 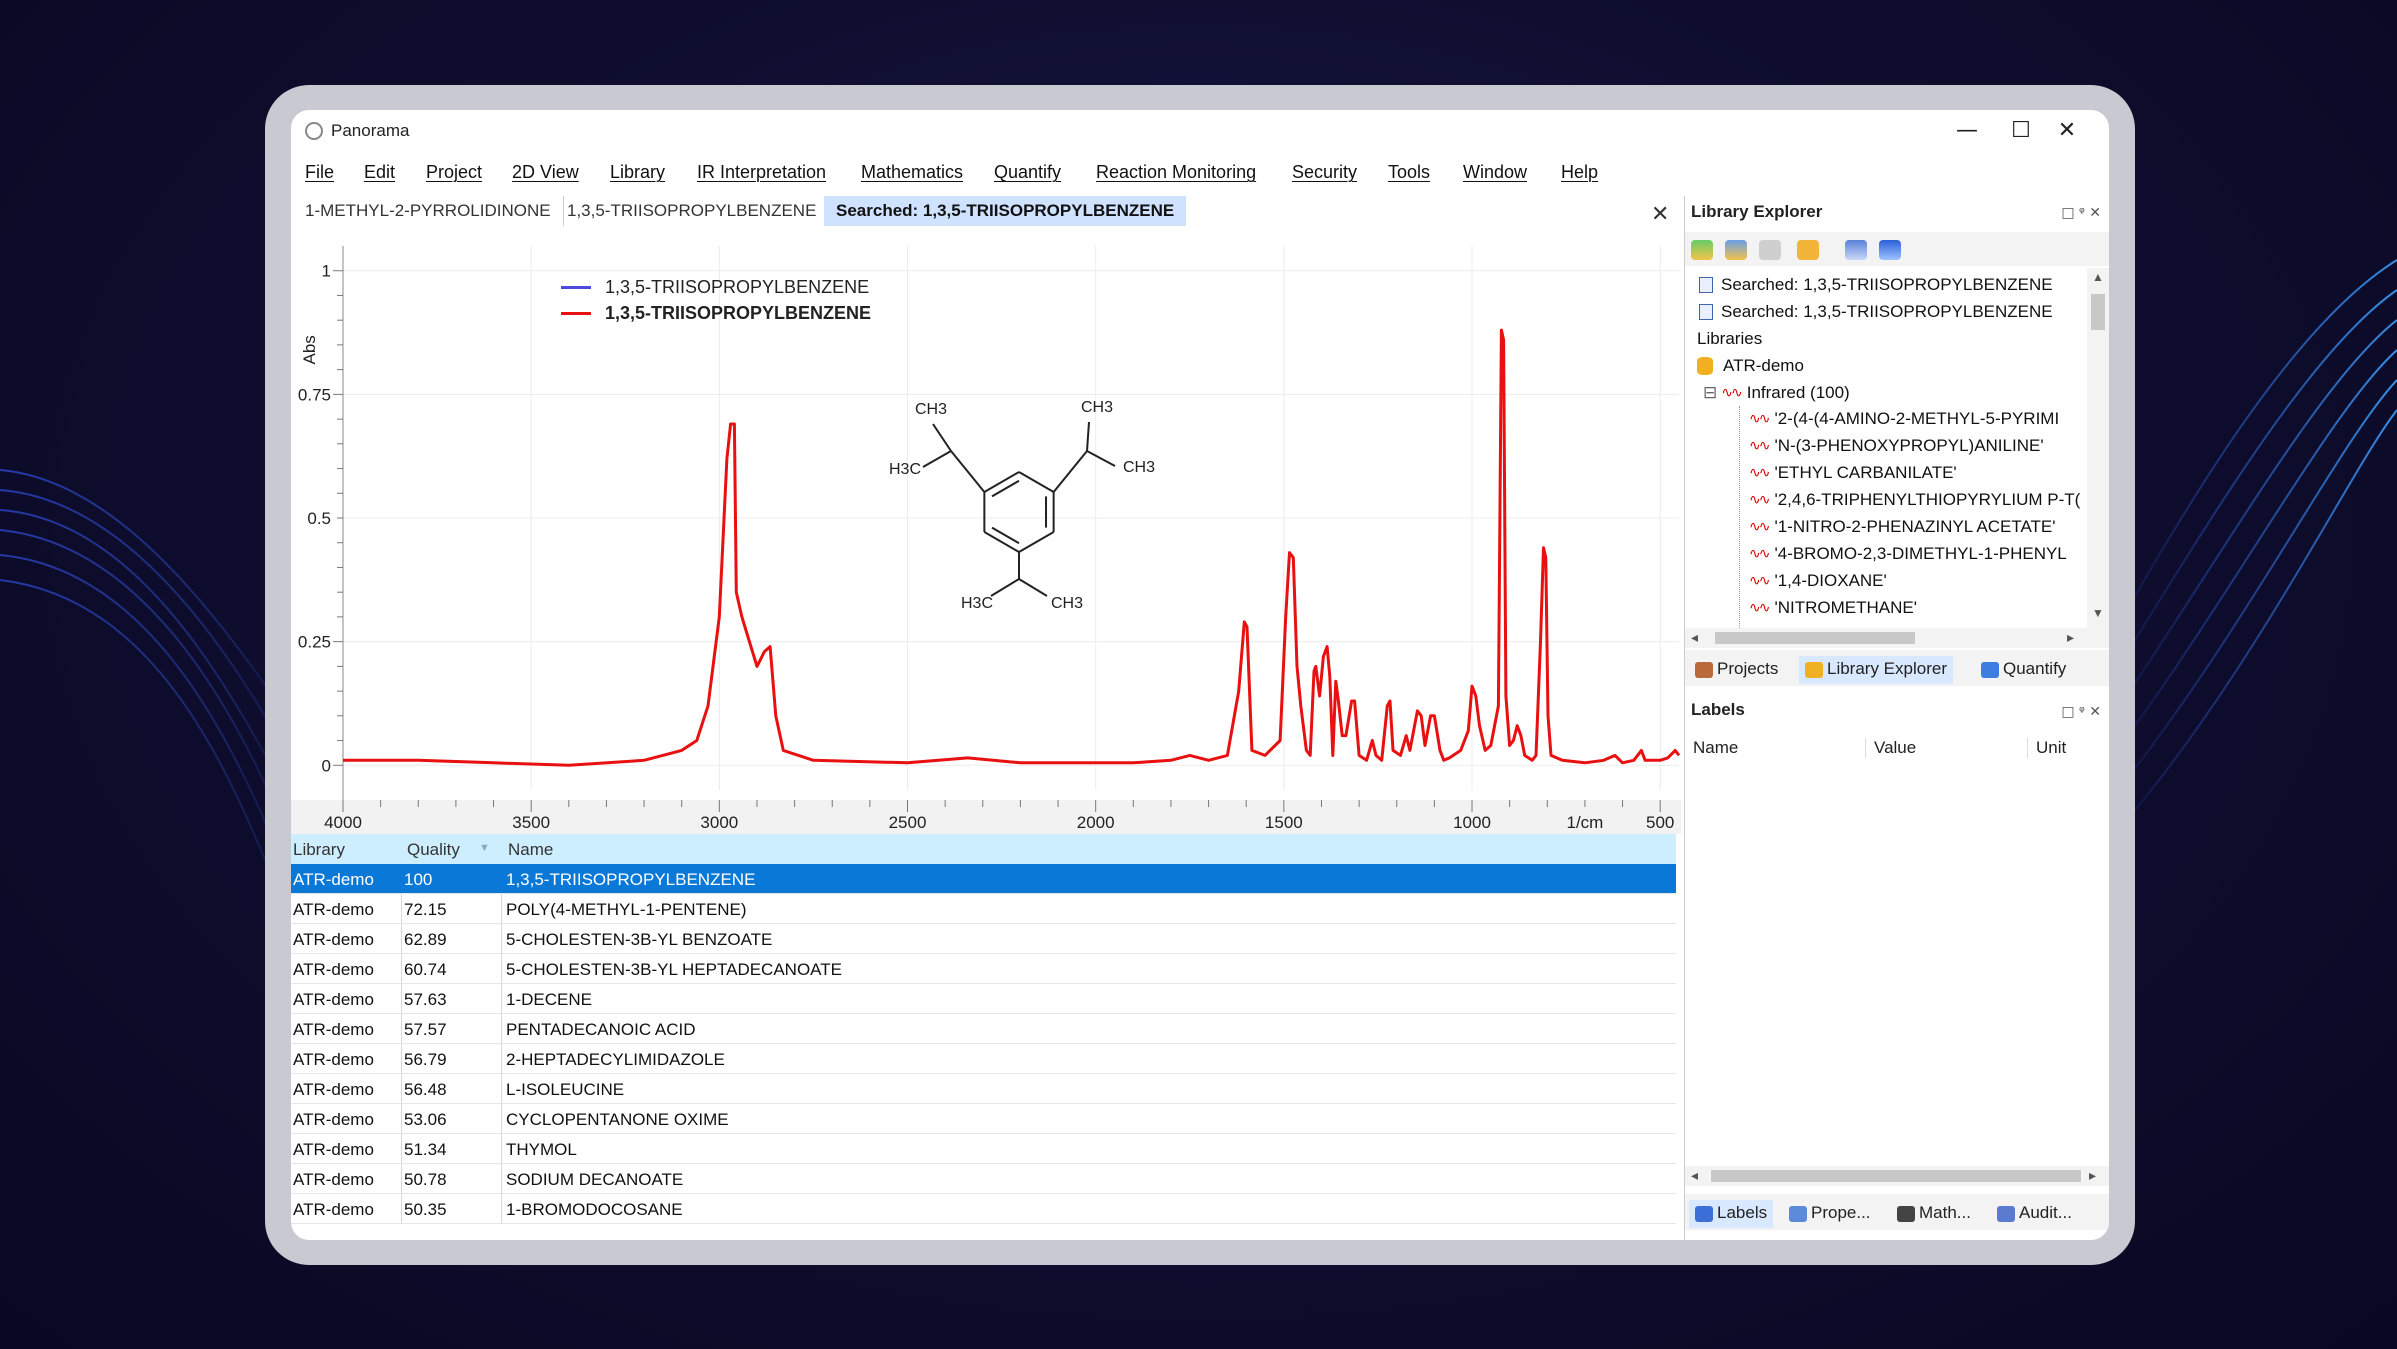 What do you see at coordinates (1890, 250) in the screenshot?
I see `search-icon` at bounding box center [1890, 250].